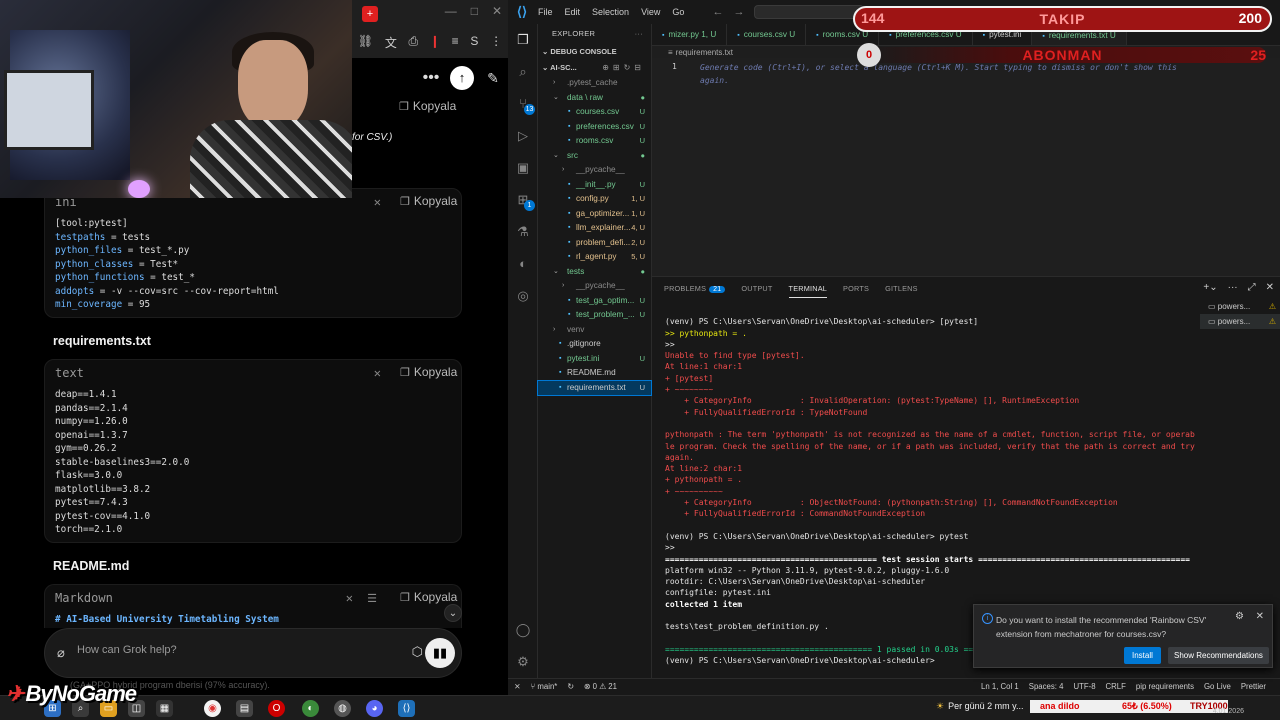  What do you see at coordinates (1084, 687) in the screenshot?
I see `status-item: UTF-8` at bounding box center [1084, 687].